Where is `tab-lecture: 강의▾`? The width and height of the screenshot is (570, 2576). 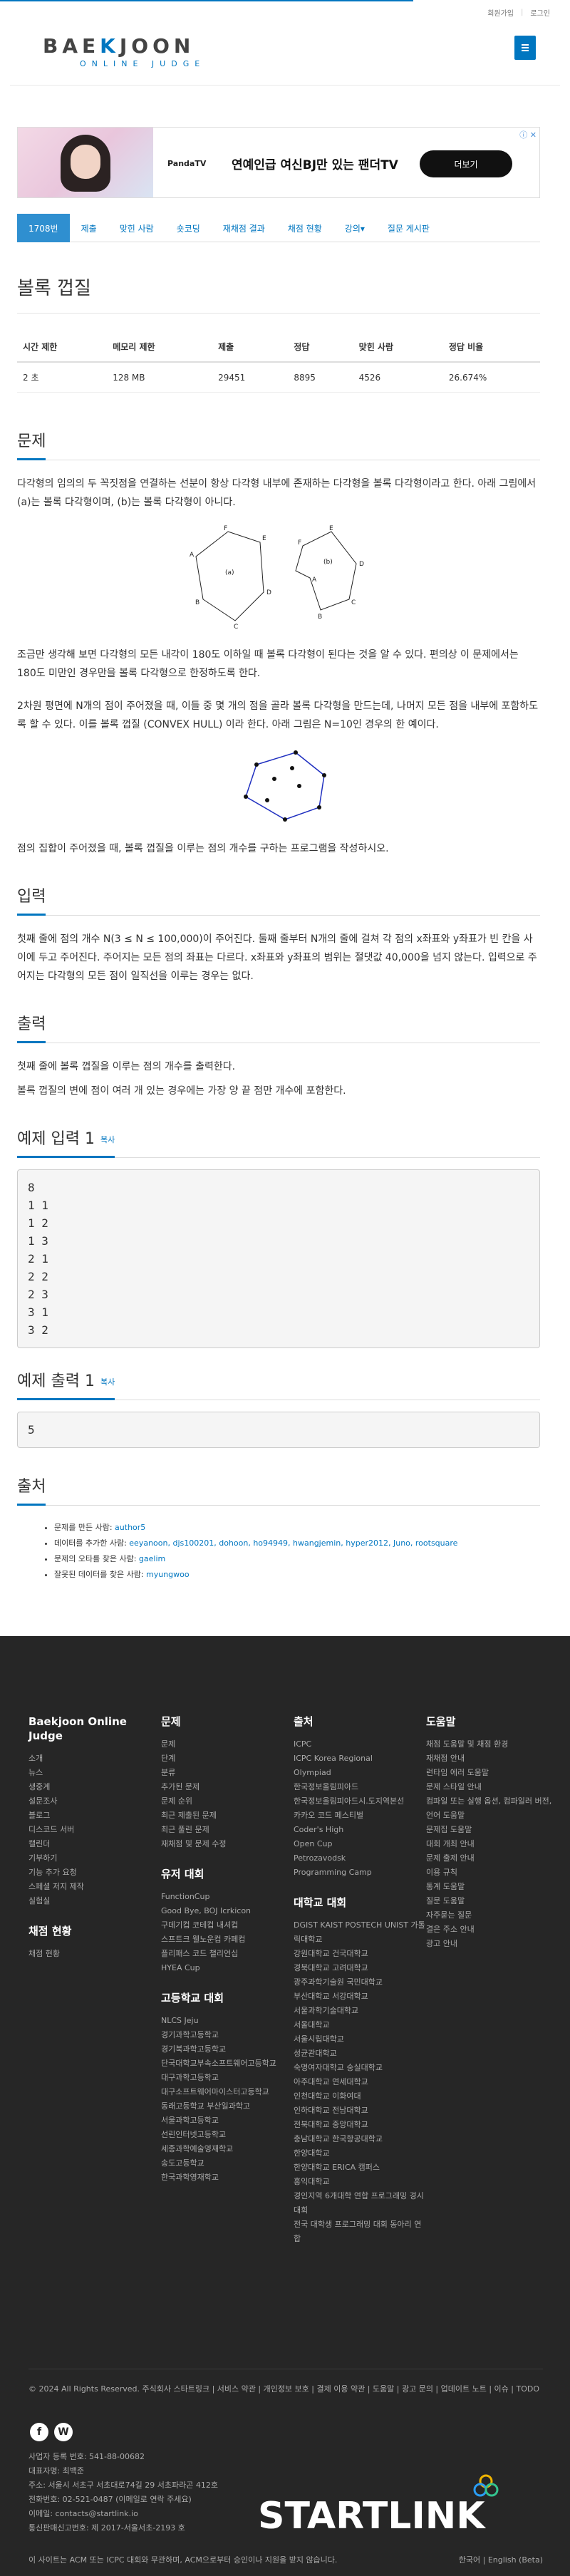
tab-lecture: 강의▾ is located at coordinates (354, 228).